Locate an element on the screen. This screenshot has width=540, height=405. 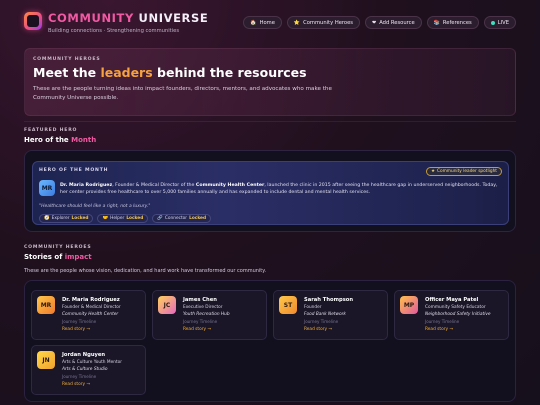
live-indicator: LIVE is located at coordinates (499, 22).